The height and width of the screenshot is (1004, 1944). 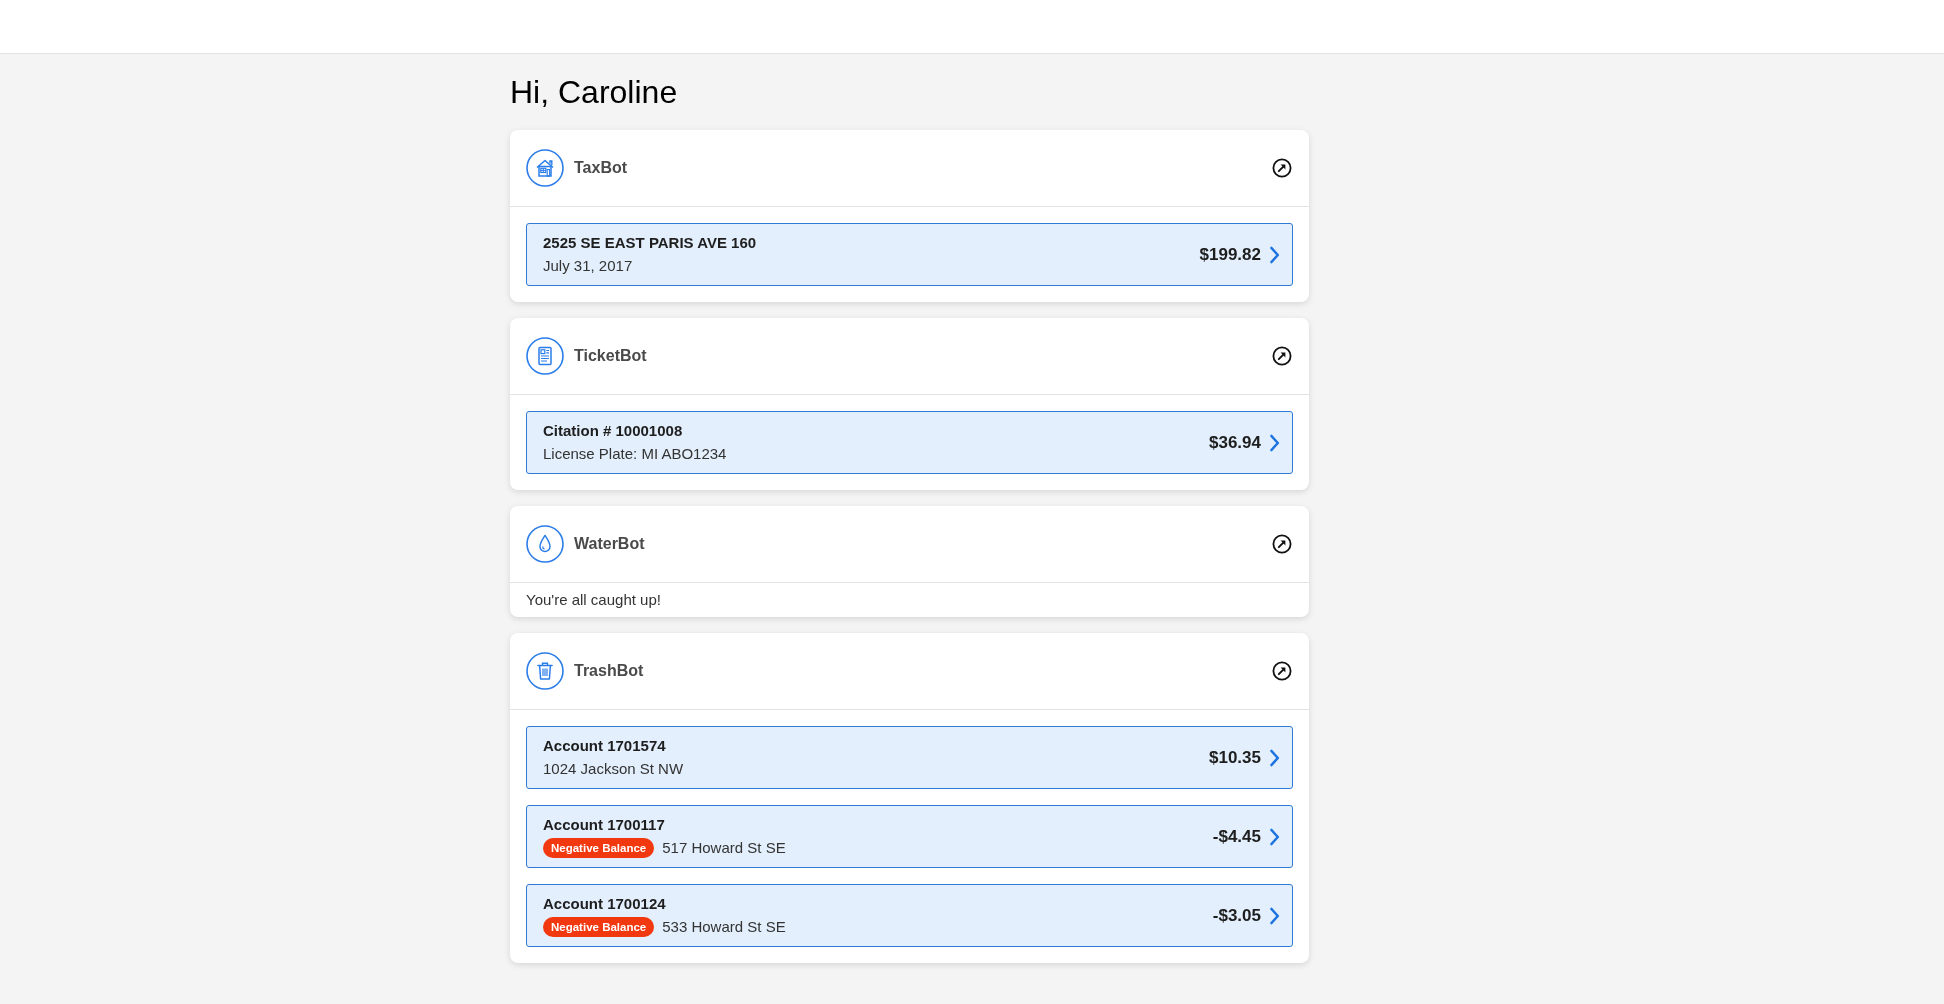 What do you see at coordinates (601, 168) in the screenshot?
I see `card-title: TaxBot` at bounding box center [601, 168].